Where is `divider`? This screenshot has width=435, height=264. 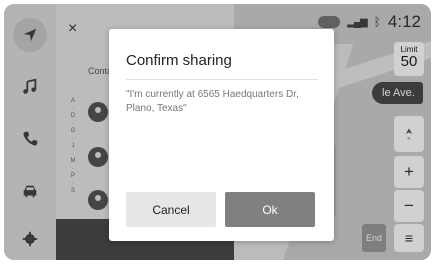 divider is located at coordinates (222, 79).